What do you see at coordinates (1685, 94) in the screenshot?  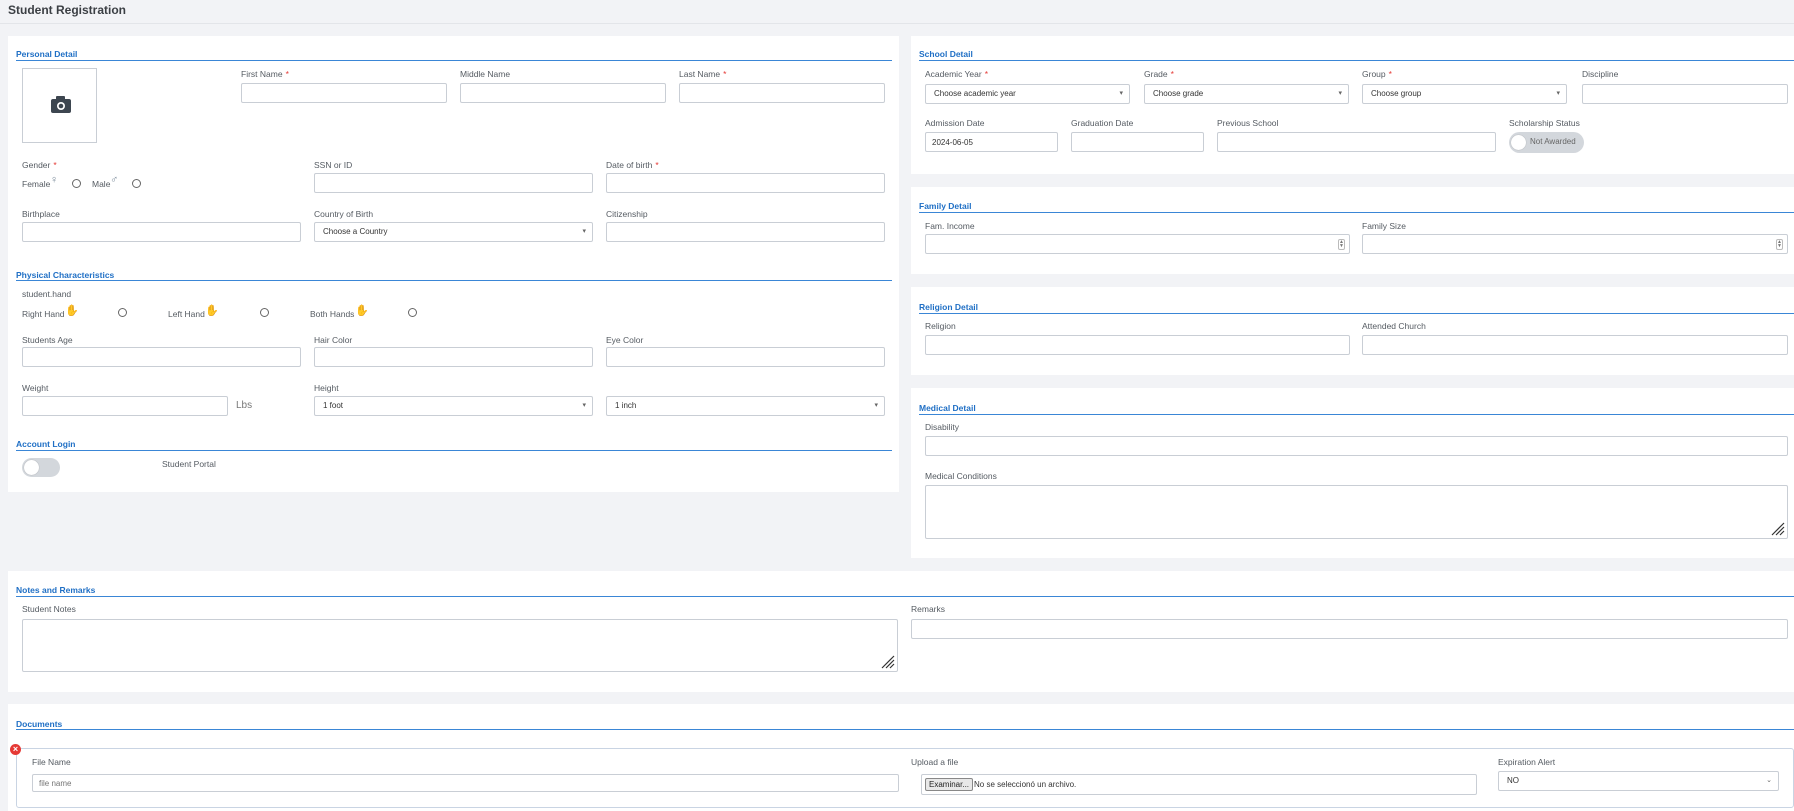 I see `discipline-input` at bounding box center [1685, 94].